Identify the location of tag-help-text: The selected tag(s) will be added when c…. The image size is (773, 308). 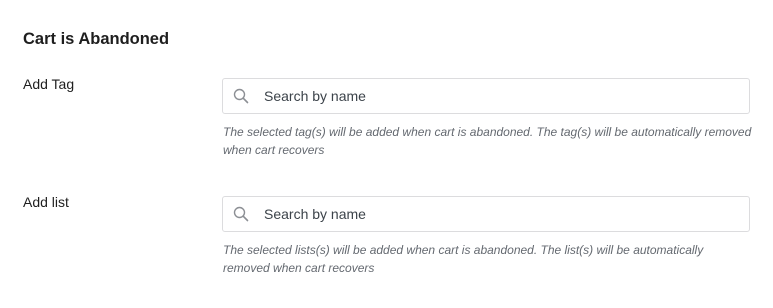
(487, 141).